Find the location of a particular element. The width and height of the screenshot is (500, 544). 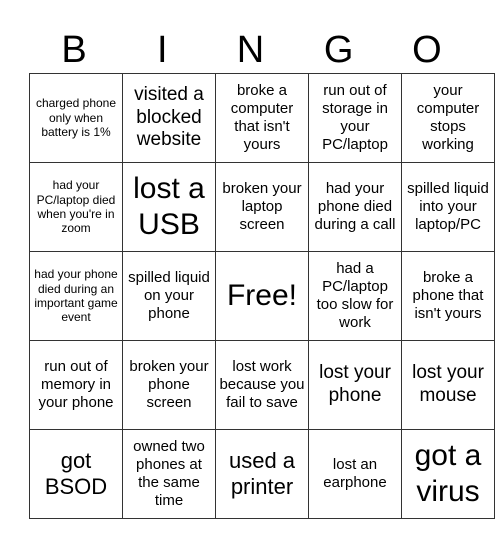

bingo-cell: run out of memory in your phone is located at coordinates (76, 385).